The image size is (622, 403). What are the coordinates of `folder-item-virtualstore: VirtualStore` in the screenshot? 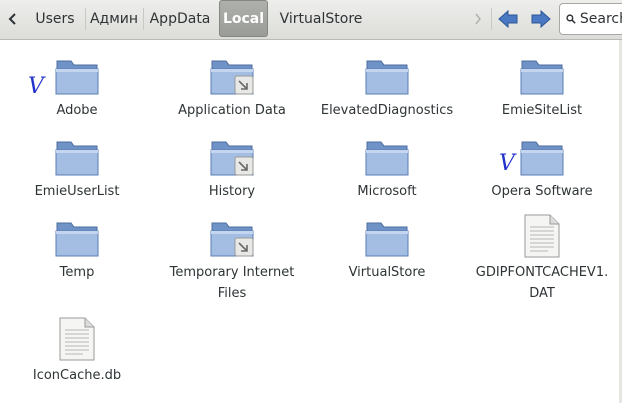 It's located at (387, 252).